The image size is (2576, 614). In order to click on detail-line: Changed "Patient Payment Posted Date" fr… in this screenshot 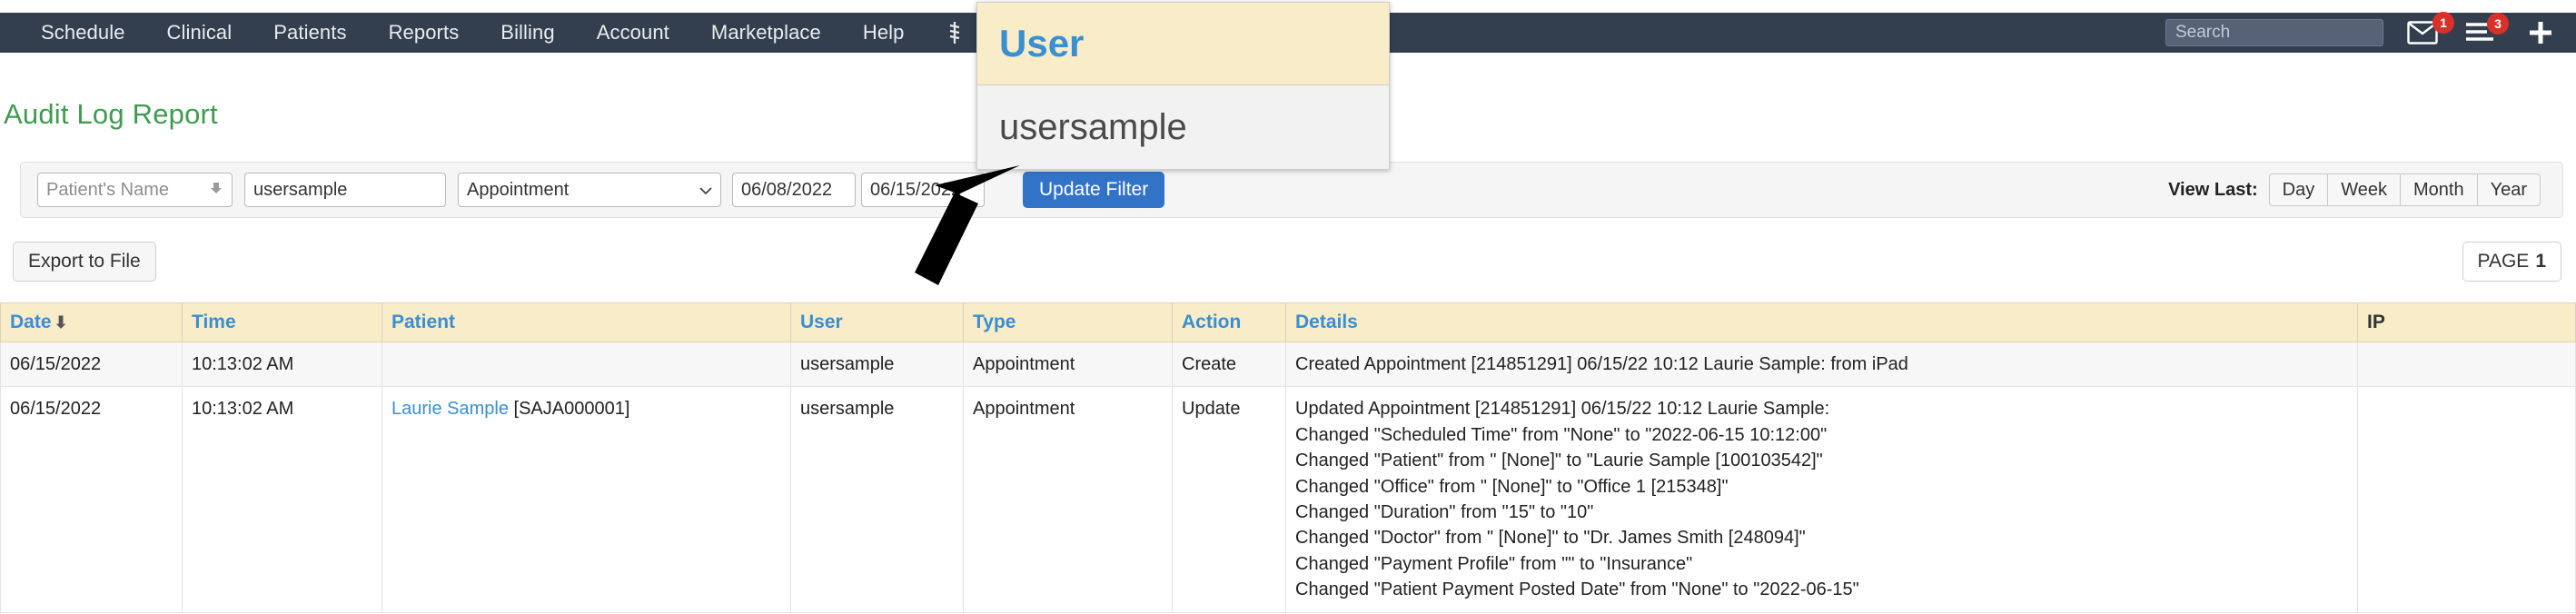, I will do `click(1577, 589)`.